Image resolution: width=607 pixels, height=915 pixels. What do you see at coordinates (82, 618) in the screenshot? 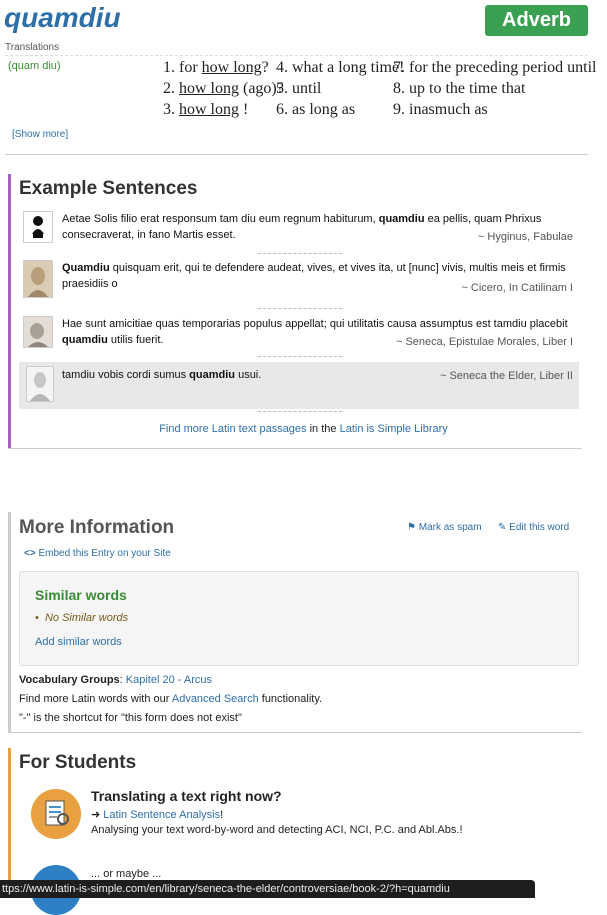
I see `list-item: • No Similar words` at bounding box center [82, 618].